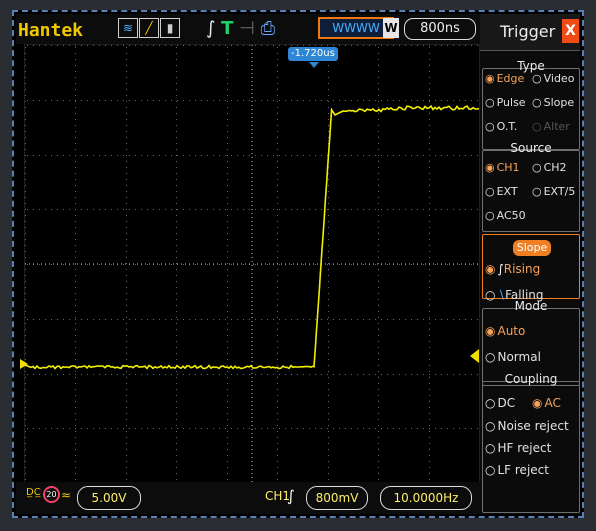 The height and width of the screenshot is (531, 596). I want to click on trigger-pointer-icon, so click(314, 65).